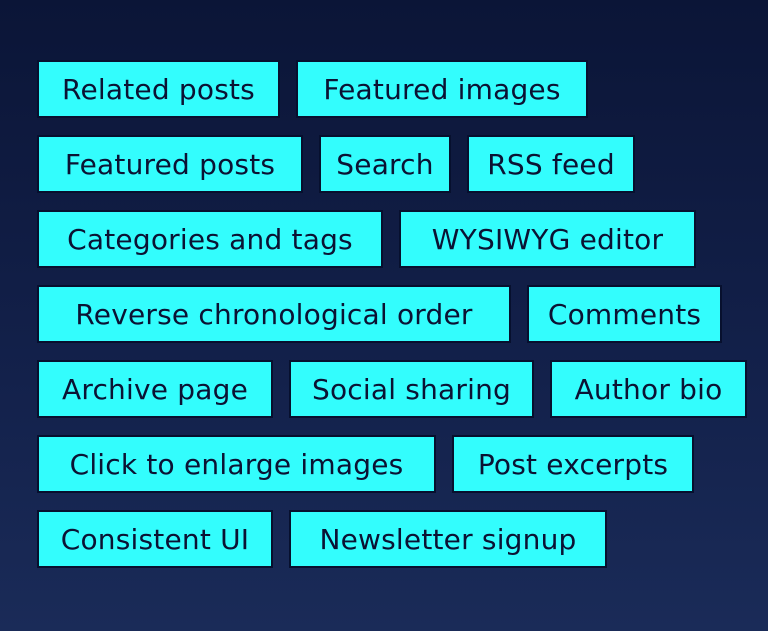 This screenshot has width=768, height=631. I want to click on tag-row: Archive page Social sharing Author bio, so click(392, 389).